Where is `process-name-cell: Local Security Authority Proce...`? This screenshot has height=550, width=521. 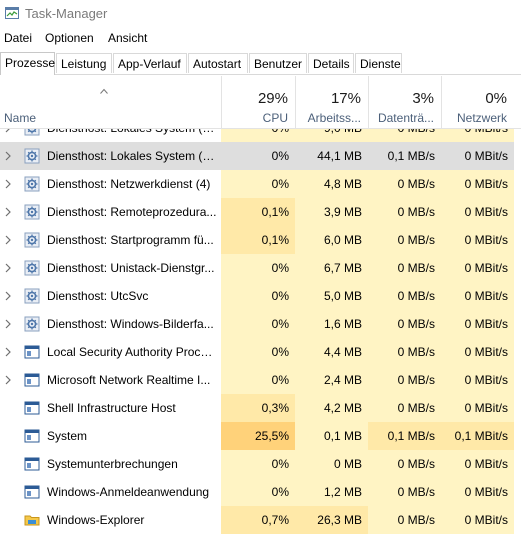
process-name-cell: Local Security Authority Proce... is located at coordinates (110, 352).